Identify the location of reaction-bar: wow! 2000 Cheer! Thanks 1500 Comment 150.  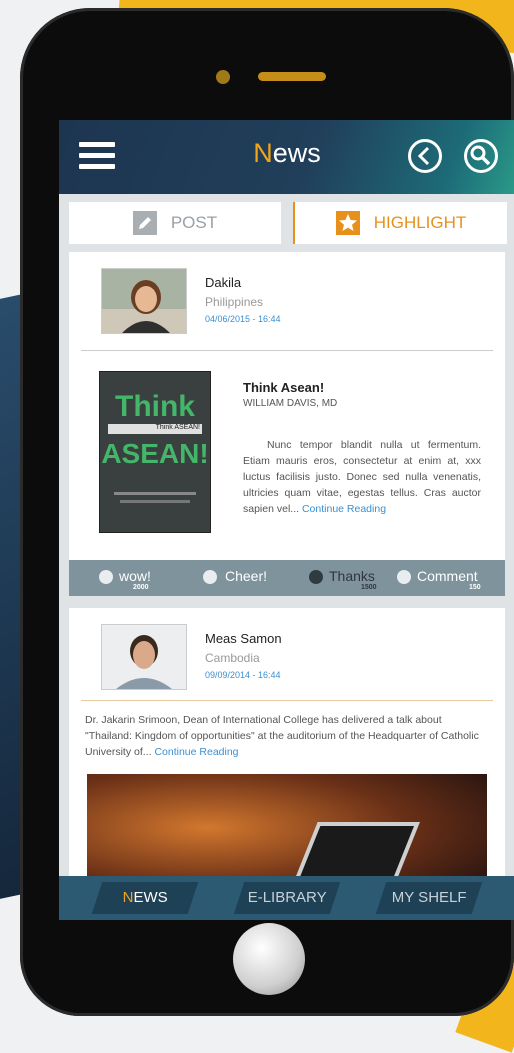
(287, 578).